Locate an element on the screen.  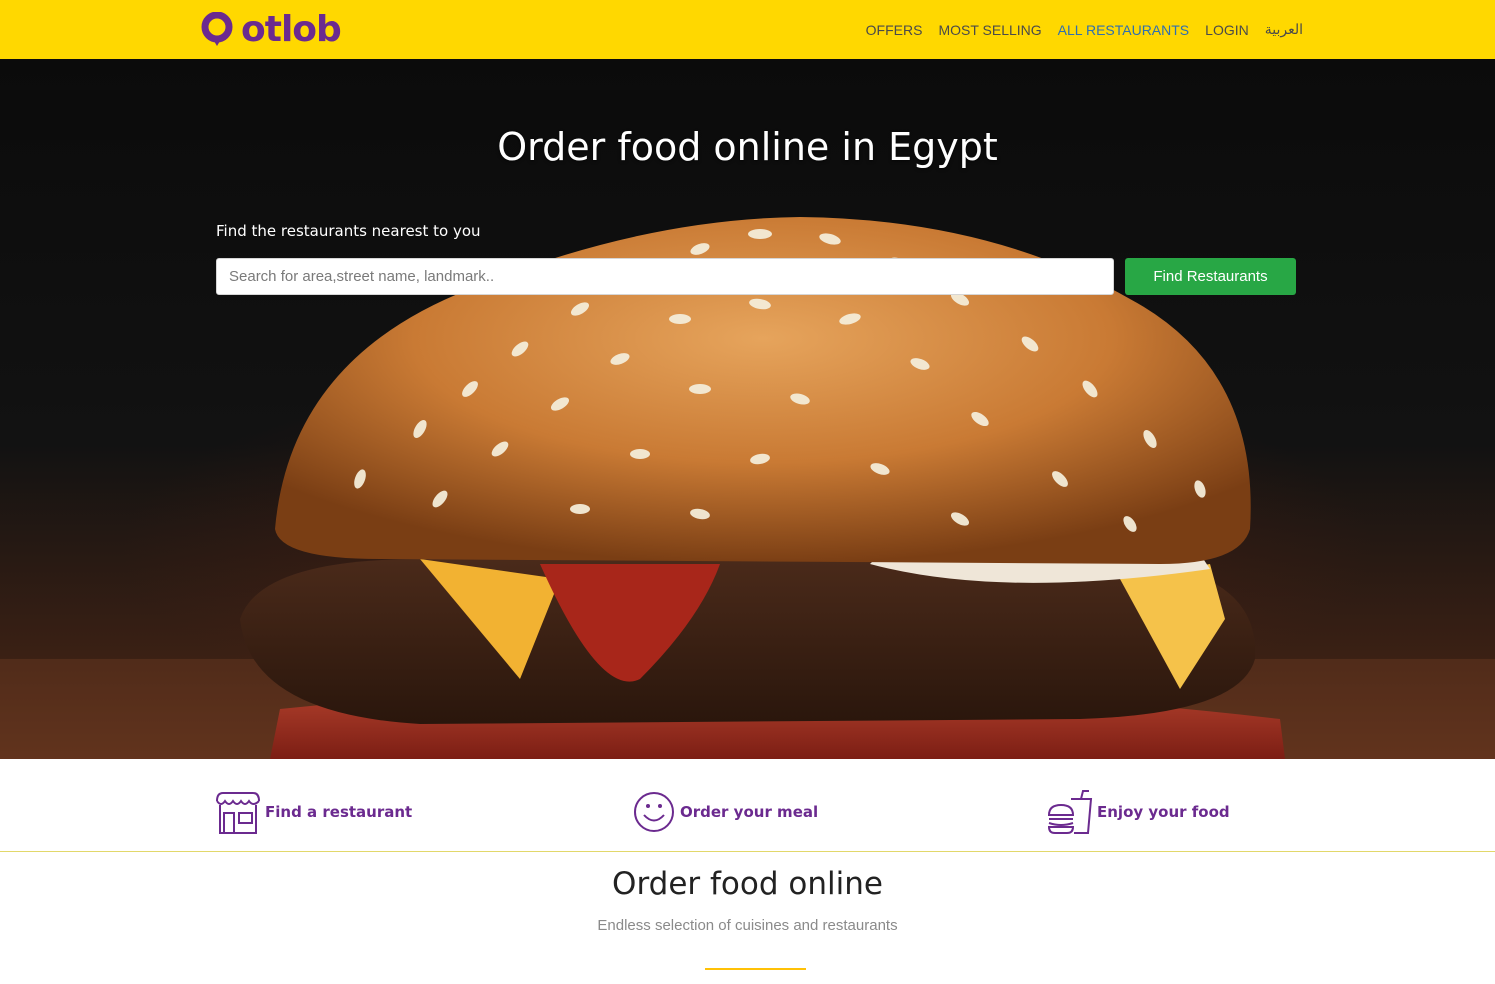
otlob-logo: otlob is located at coordinates (271, 29).